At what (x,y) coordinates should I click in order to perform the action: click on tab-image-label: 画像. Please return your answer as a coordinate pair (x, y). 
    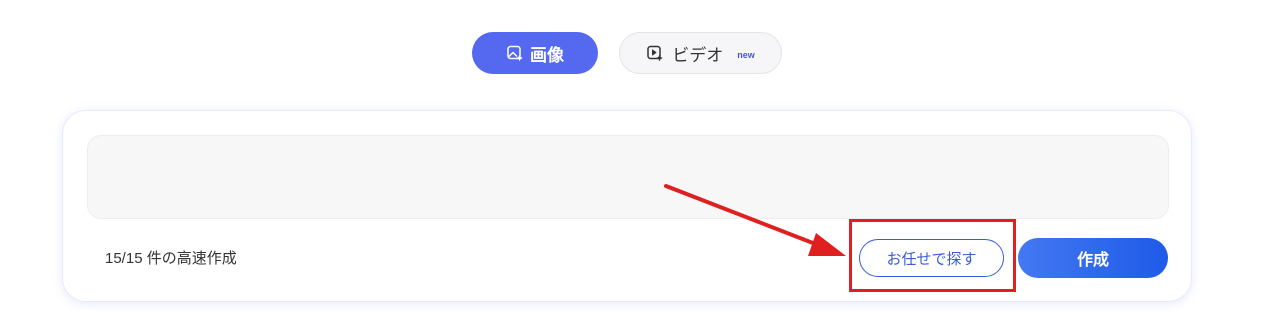
    Looking at the image, I should click on (547, 55).